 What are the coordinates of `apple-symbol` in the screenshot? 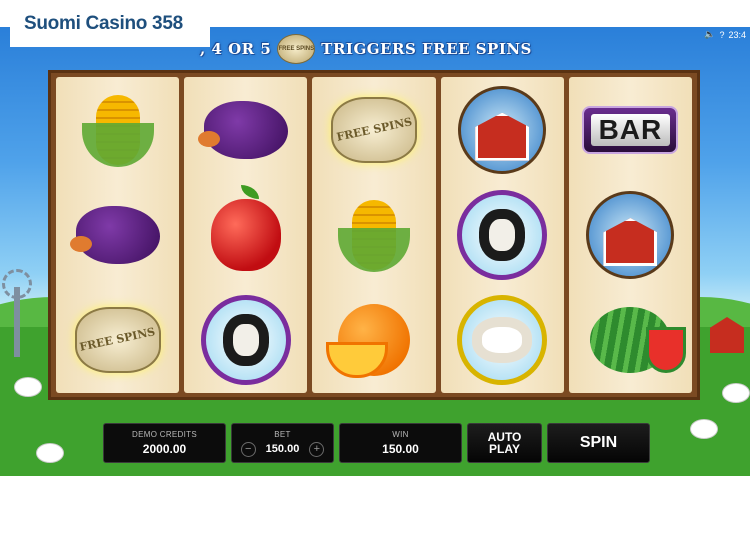 It's located at (246, 232).